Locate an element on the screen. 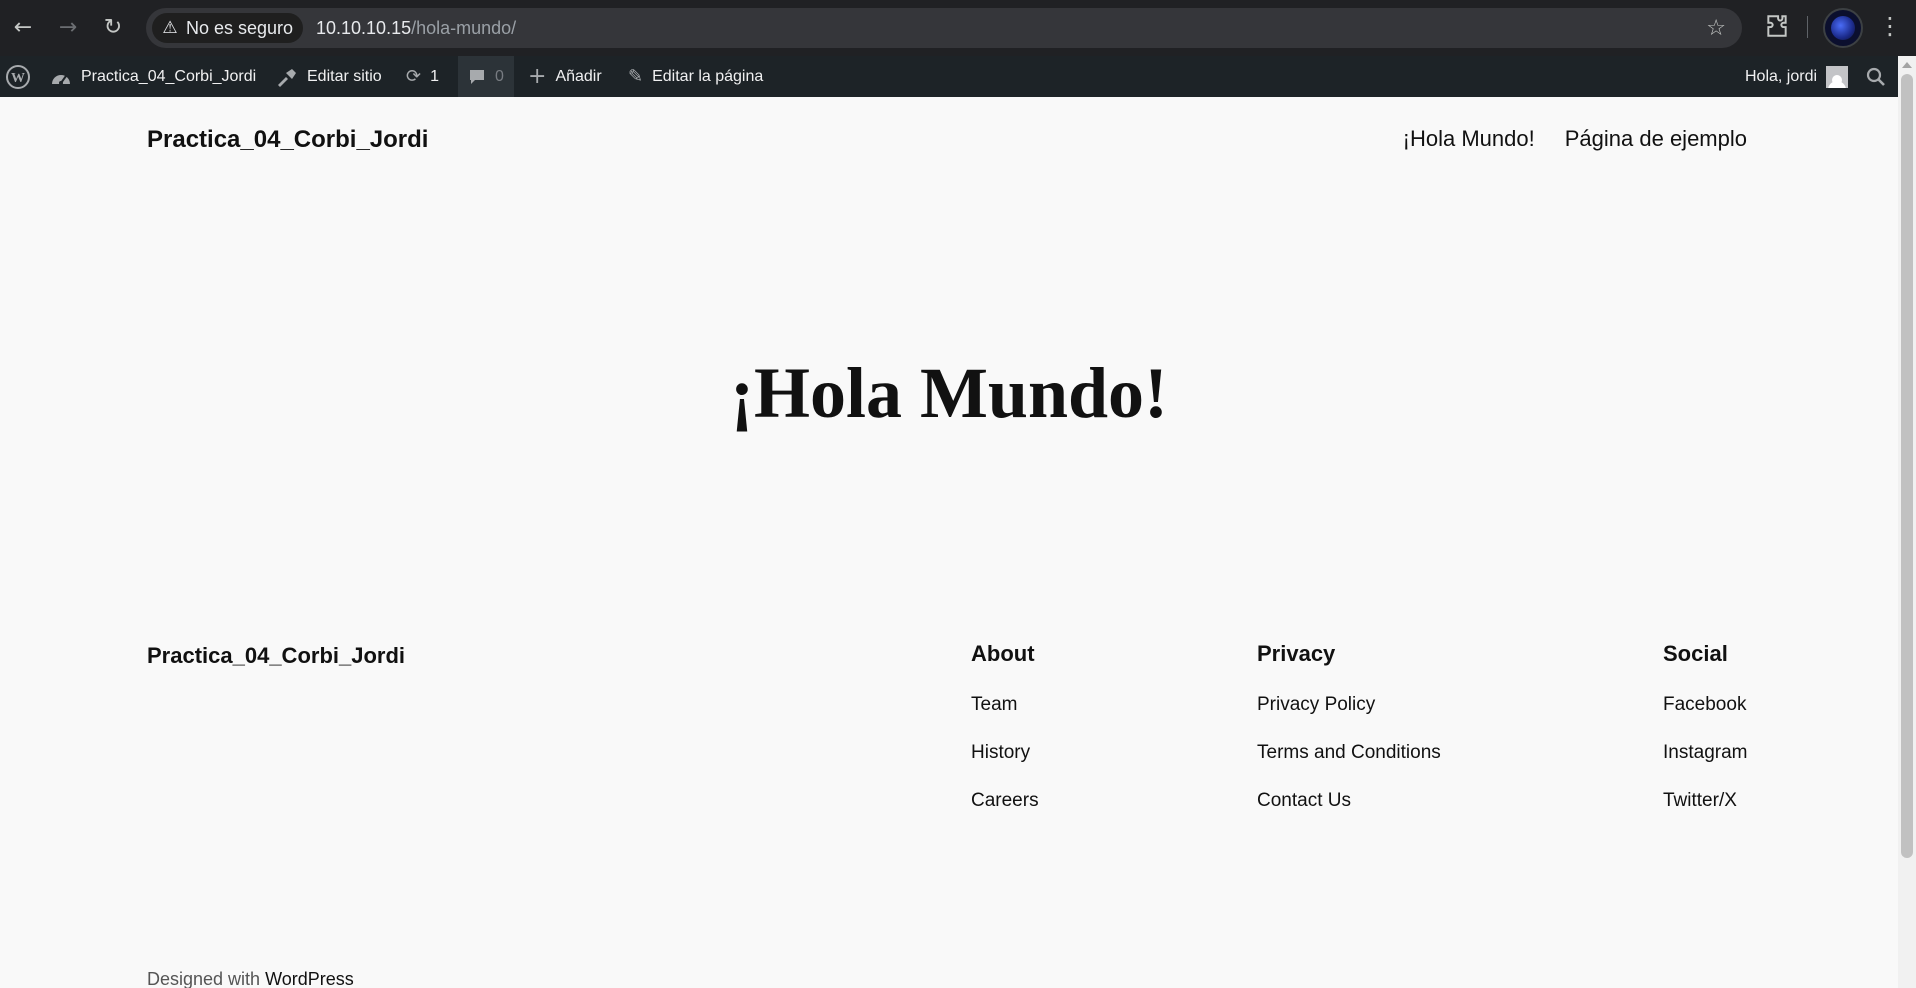 The image size is (1916, 988). footer-link-terms: Terms and Conditions is located at coordinates (1349, 766).